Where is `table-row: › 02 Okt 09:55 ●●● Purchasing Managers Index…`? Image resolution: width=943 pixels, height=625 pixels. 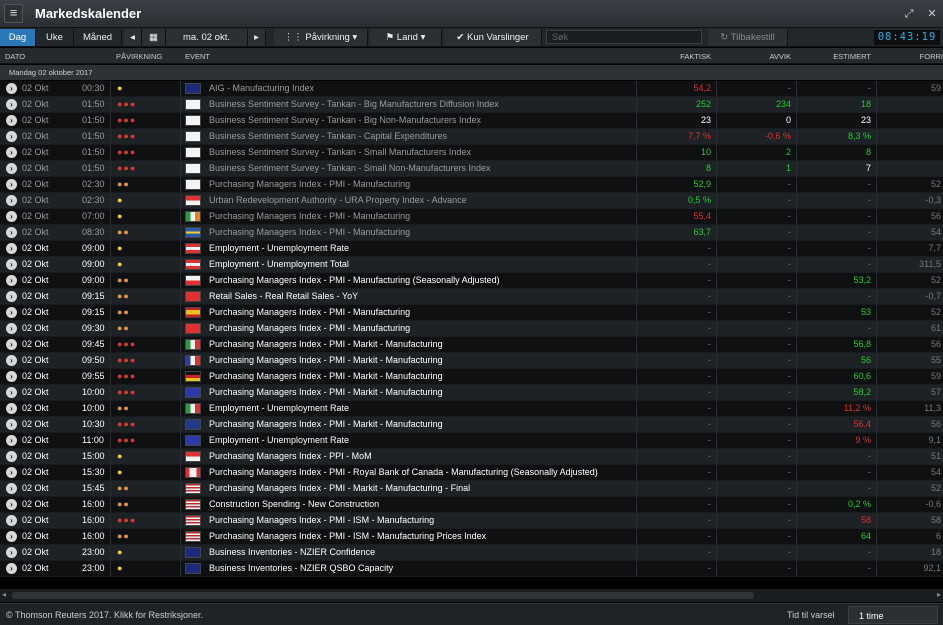 table-row: › 02 Okt 09:55 ●●● Purchasing Managers Index… is located at coordinates (471, 377).